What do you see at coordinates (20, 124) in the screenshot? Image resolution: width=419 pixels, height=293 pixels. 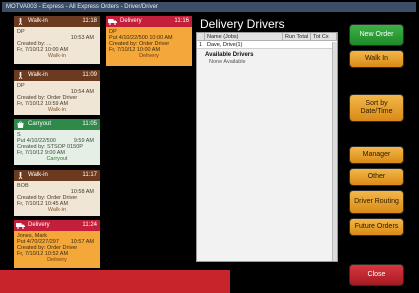 I see `carryout-bag-icon` at bounding box center [20, 124].